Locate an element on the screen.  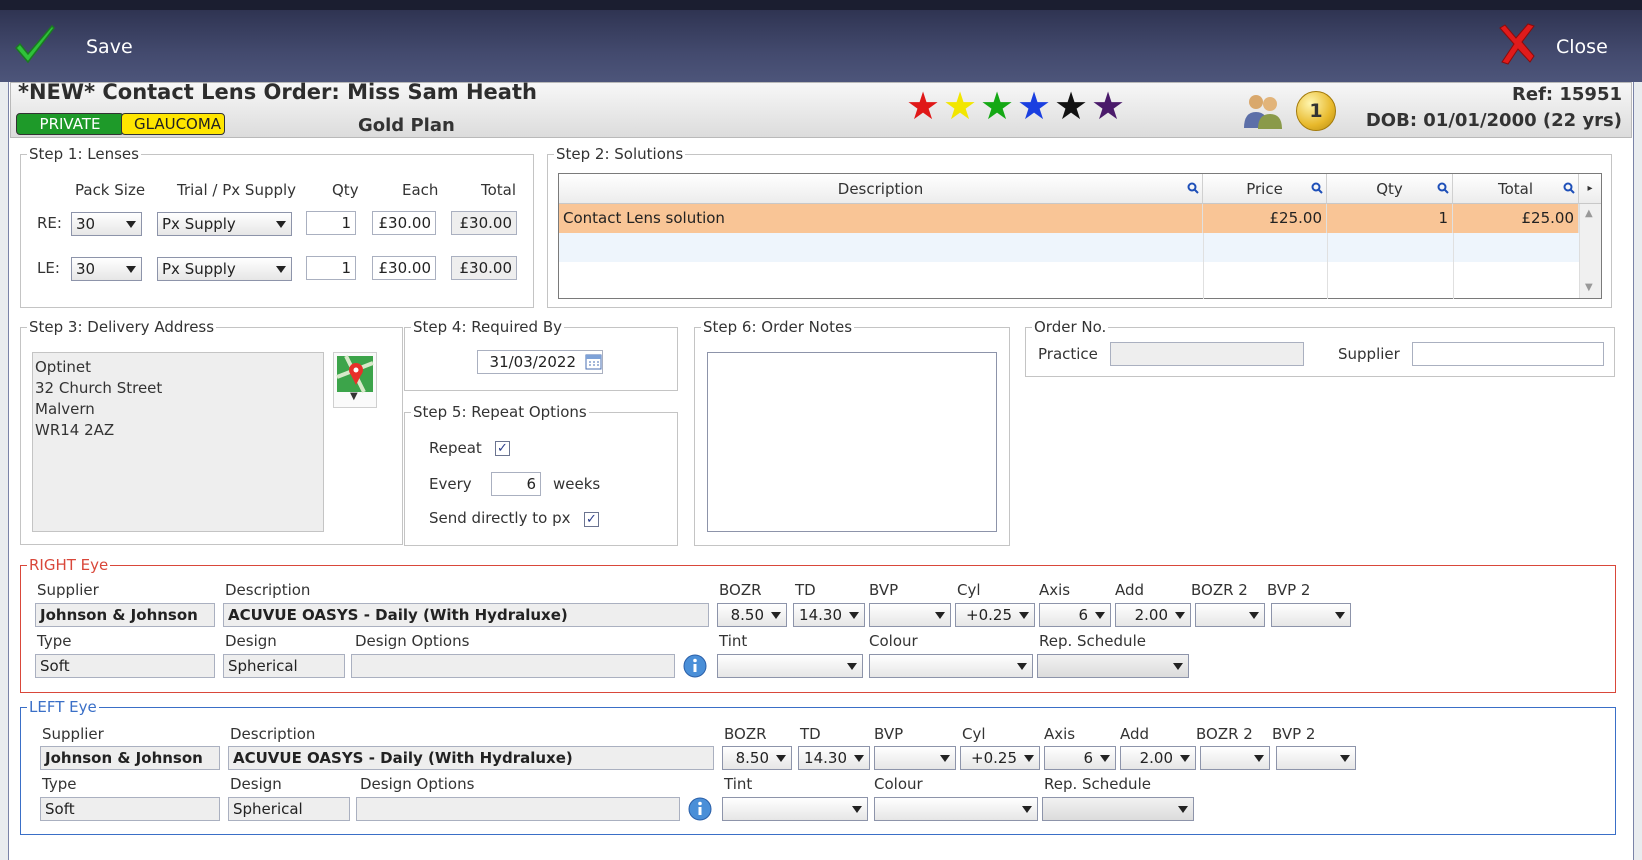
bozr-label: BOZR is located at coordinates (745, 734).